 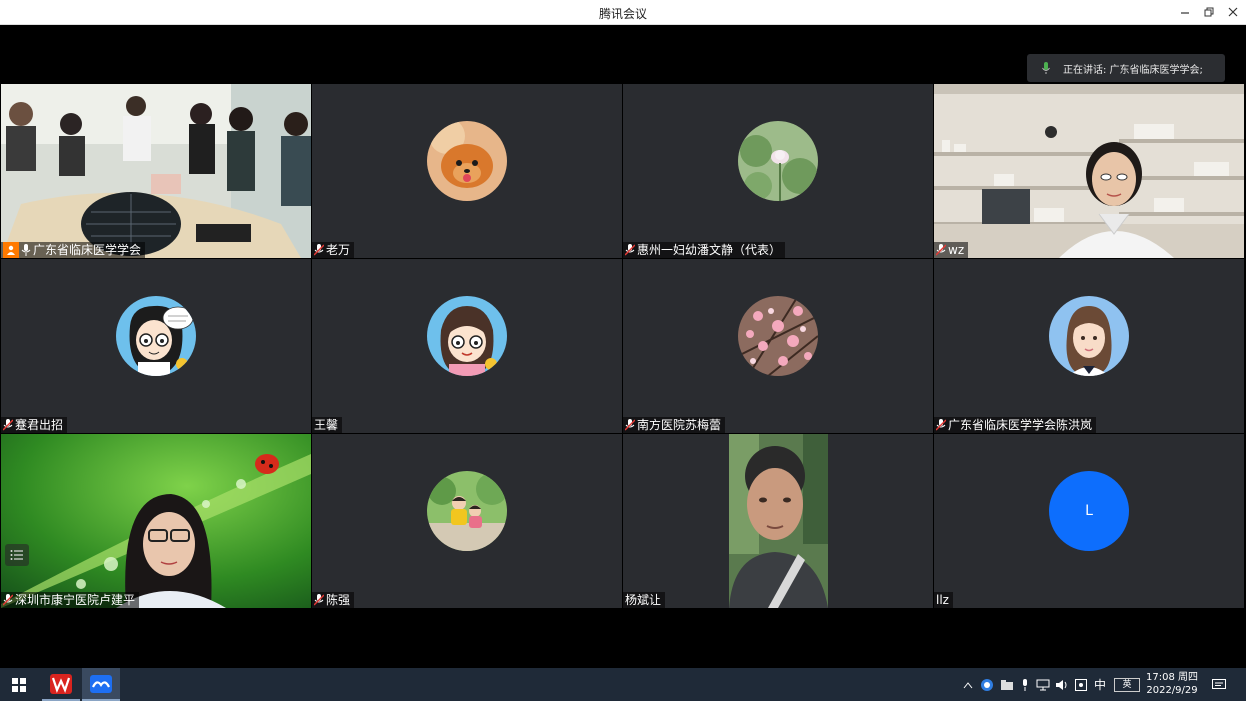 I want to click on avatar-plum-blossom-icon, so click(x=778, y=336).